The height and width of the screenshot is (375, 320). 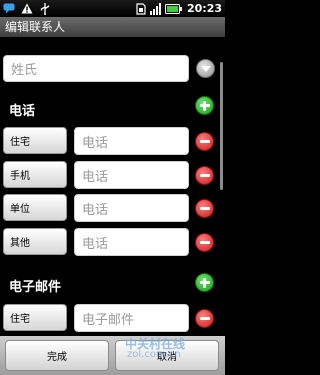 I want to click on status-bar: 20:23, so click(x=112, y=8).